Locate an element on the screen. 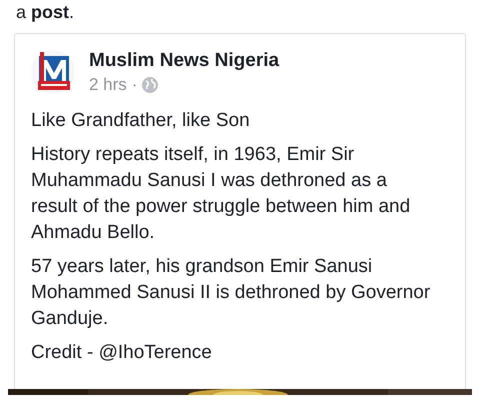  news-logo-icon is located at coordinates (53, 72).